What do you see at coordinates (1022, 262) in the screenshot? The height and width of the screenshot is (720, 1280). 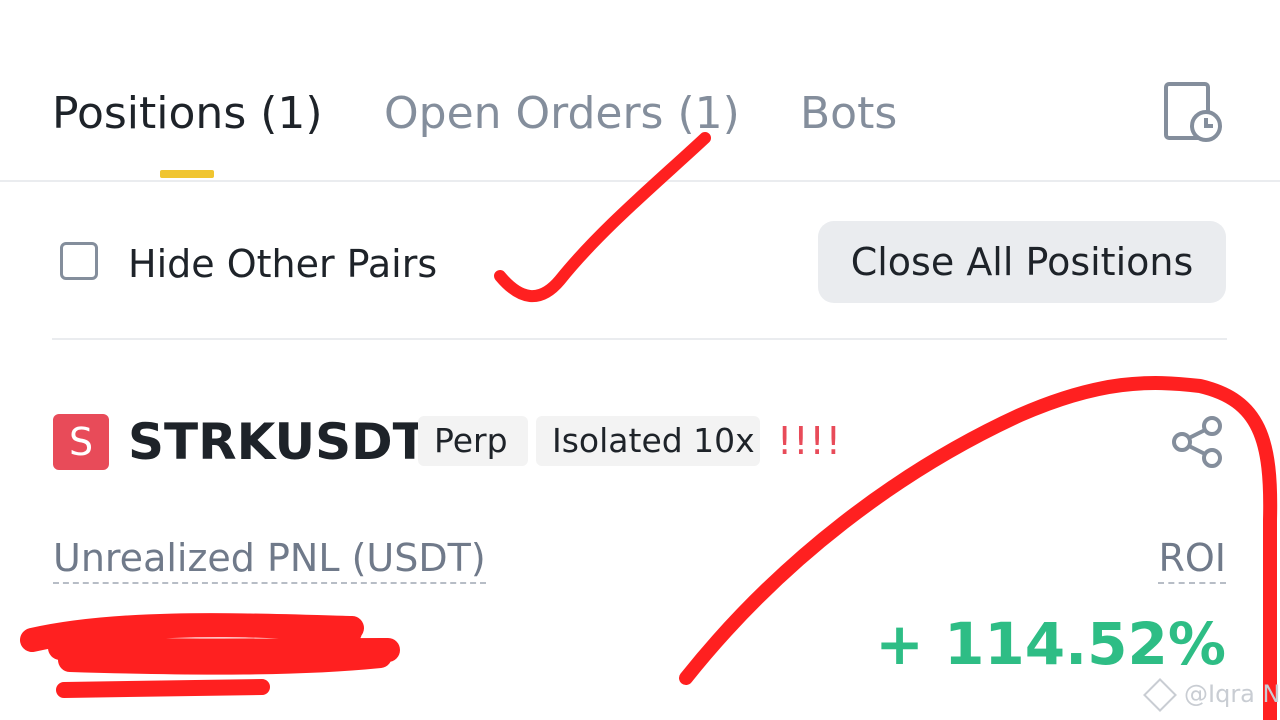 I see `close-all-positions-button: Close All Positions` at bounding box center [1022, 262].